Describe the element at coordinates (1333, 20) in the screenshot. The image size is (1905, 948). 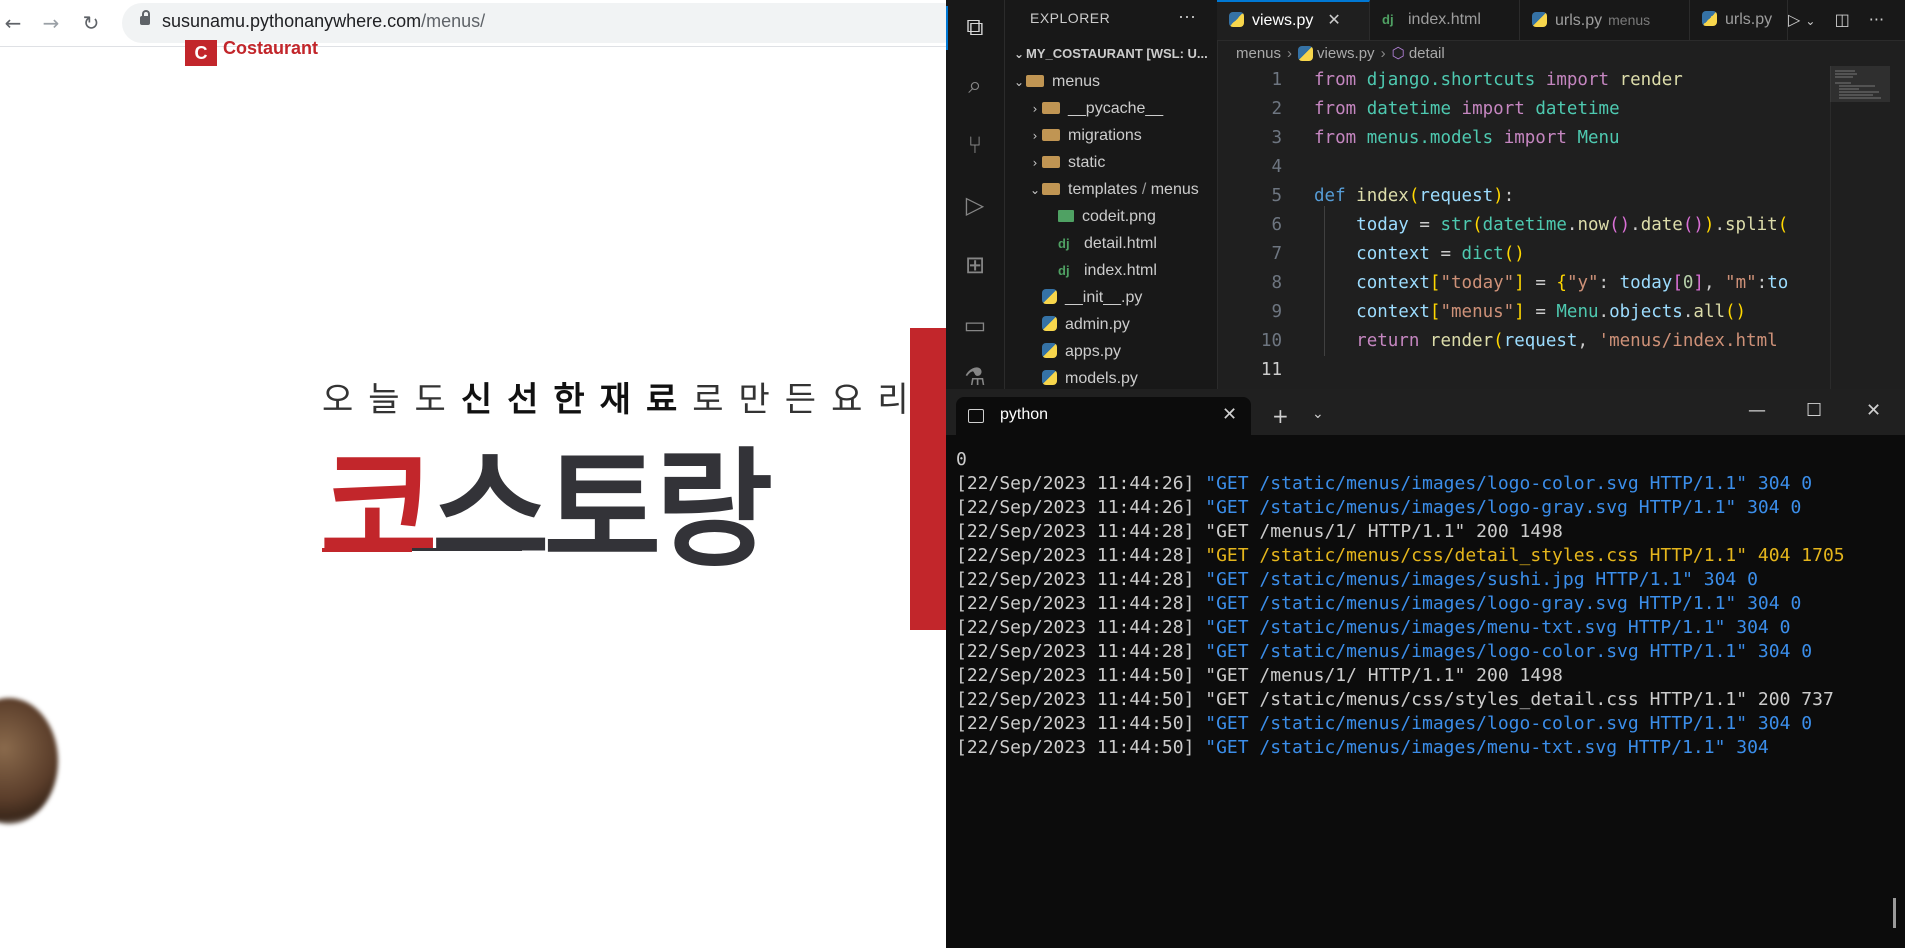
I see `close-icon: ✕` at that location.